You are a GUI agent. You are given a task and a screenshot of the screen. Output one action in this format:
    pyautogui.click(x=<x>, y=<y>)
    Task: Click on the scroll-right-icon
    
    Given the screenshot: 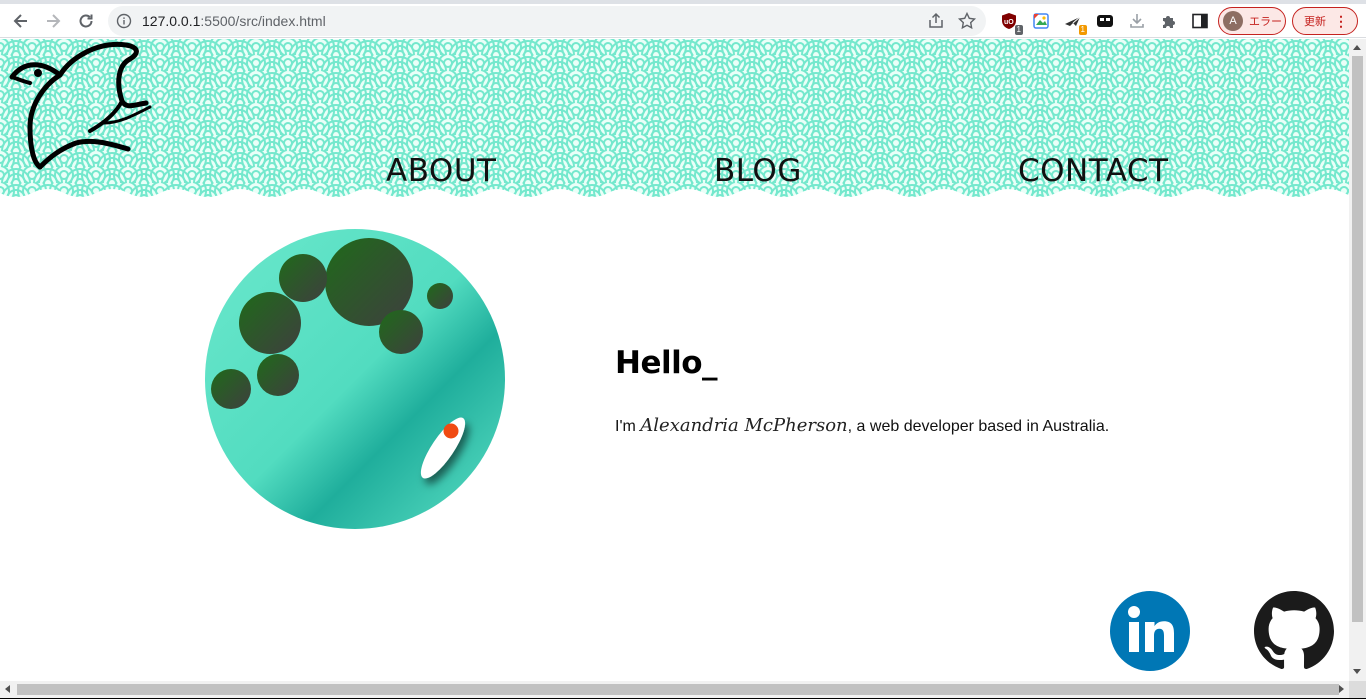 What is the action you would take?
    pyautogui.click(x=1341, y=689)
    